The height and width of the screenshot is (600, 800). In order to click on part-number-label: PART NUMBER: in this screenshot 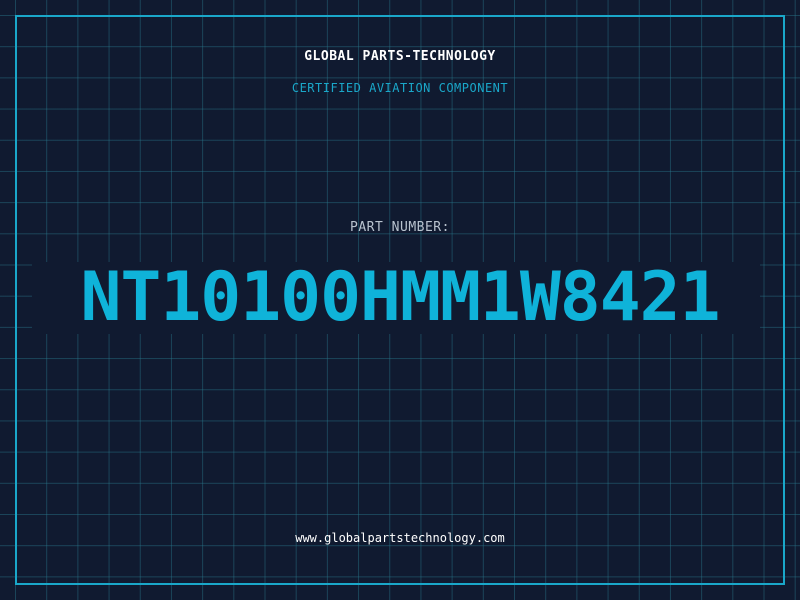, I will do `click(400, 227)`.